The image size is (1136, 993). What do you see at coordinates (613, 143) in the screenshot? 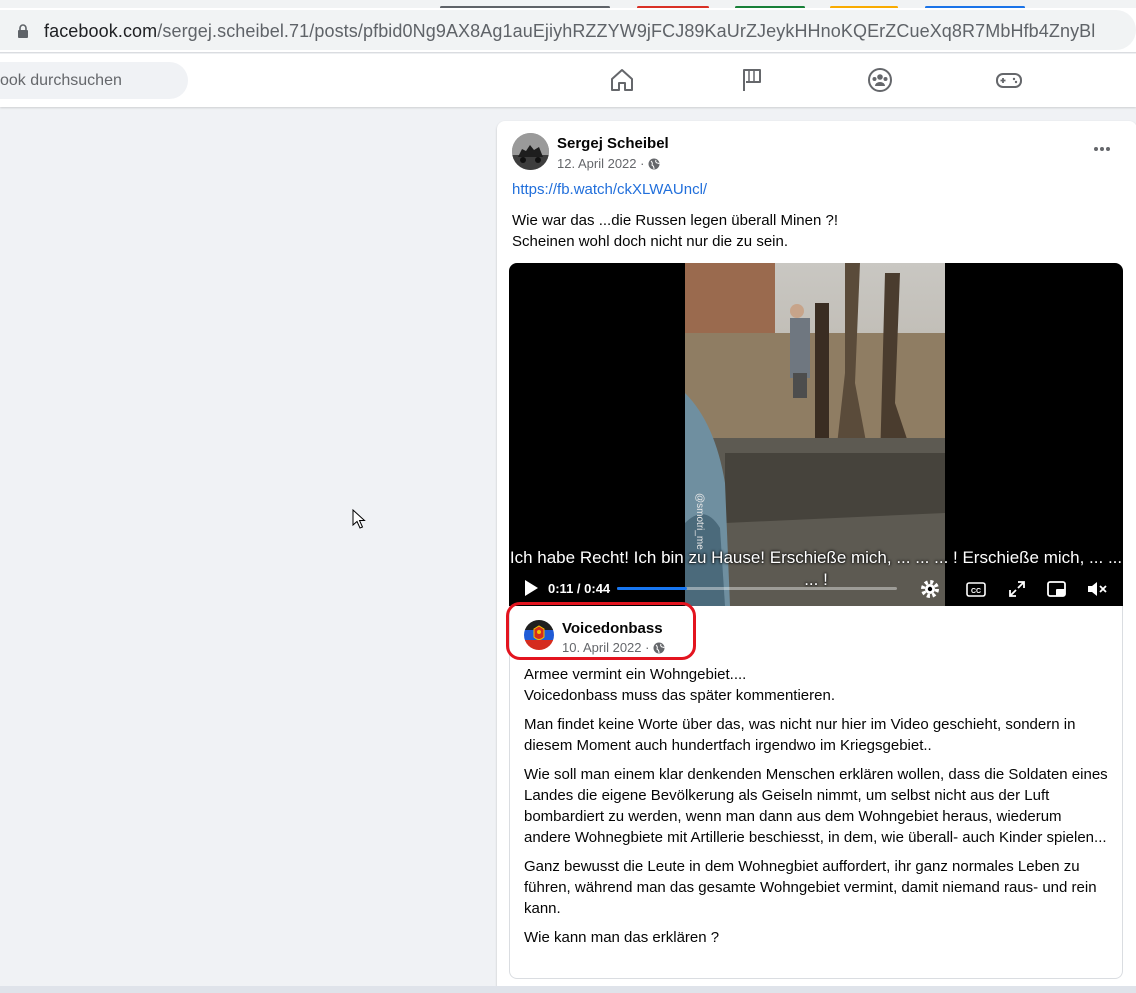
I see `post-author-name: Sergej Scheibel` at bounding box center [613, 143].